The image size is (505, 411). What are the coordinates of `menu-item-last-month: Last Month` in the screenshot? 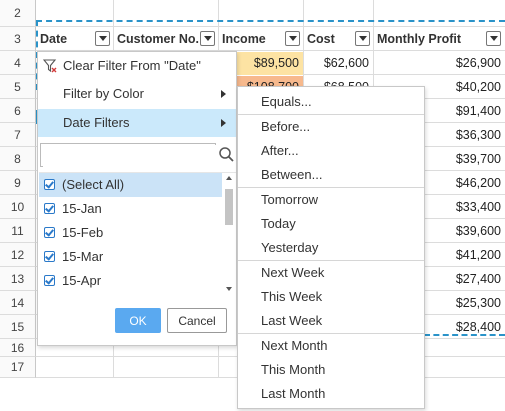 It's located at (331, 394).